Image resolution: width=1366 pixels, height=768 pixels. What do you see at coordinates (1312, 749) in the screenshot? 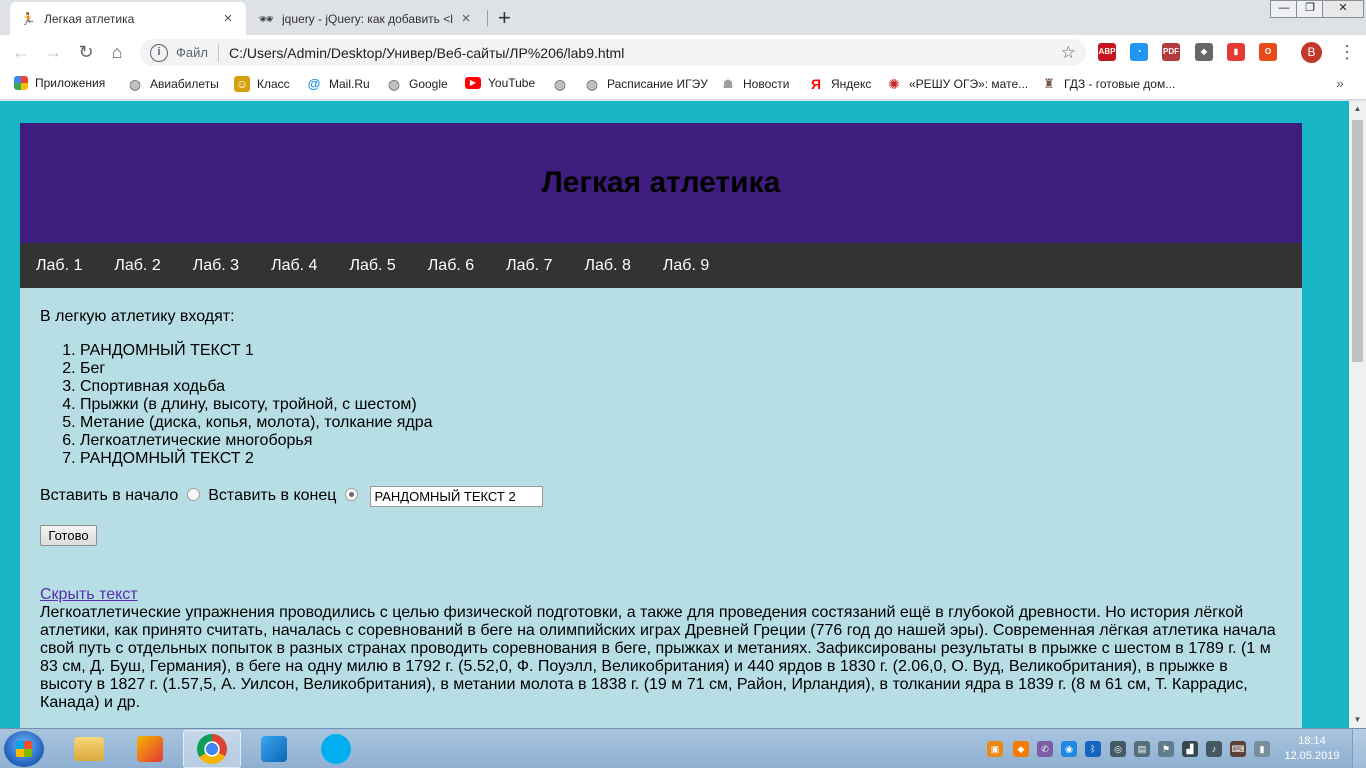
I see `system-clock: 18:14 12.05.2019` at bounding box center [1312, 749].